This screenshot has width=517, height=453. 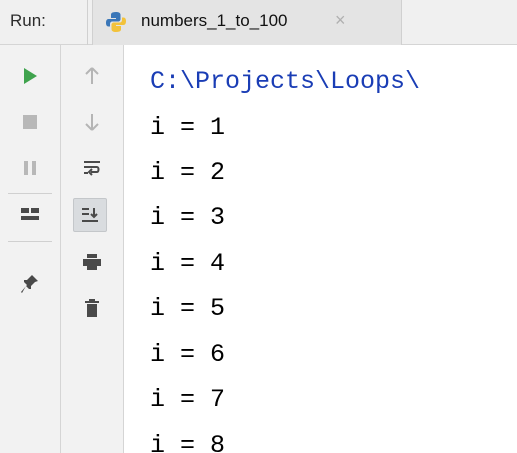 What do you see at coordinates (30, 122) in the screenshot?
I see `stop-icon` at bounding box center [30, 122].